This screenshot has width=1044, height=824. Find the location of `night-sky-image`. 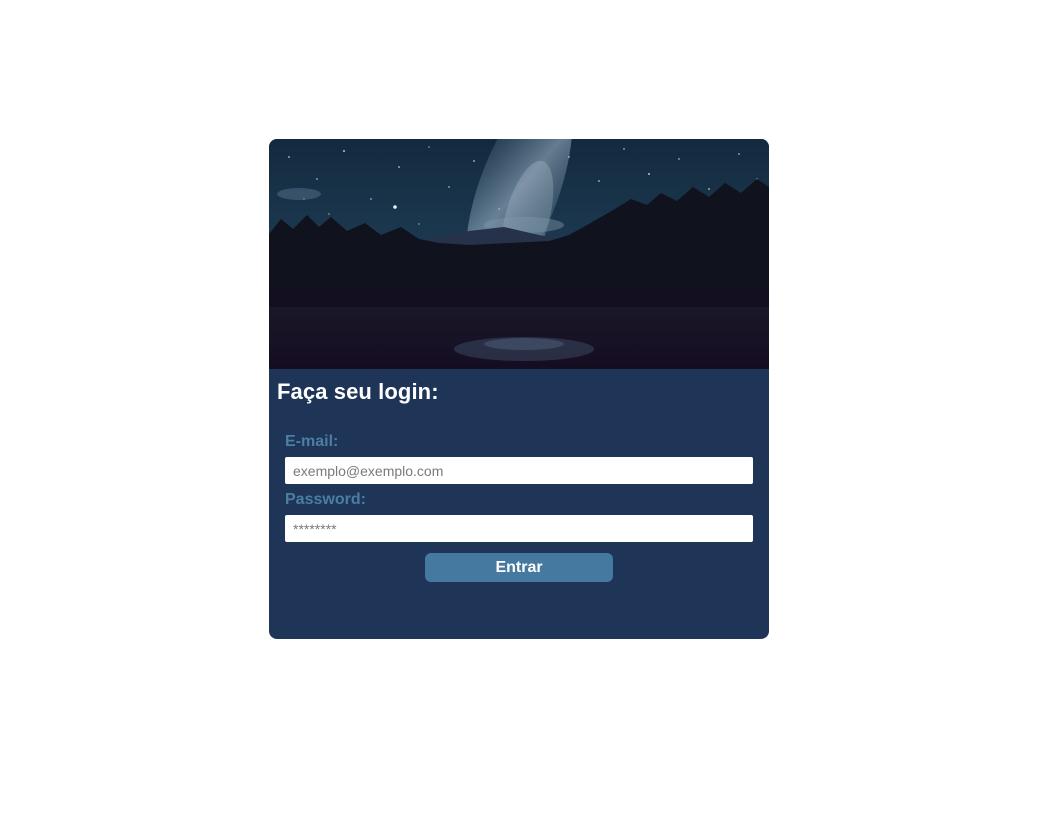

night-sky-image is located at coordinates (519, 254).